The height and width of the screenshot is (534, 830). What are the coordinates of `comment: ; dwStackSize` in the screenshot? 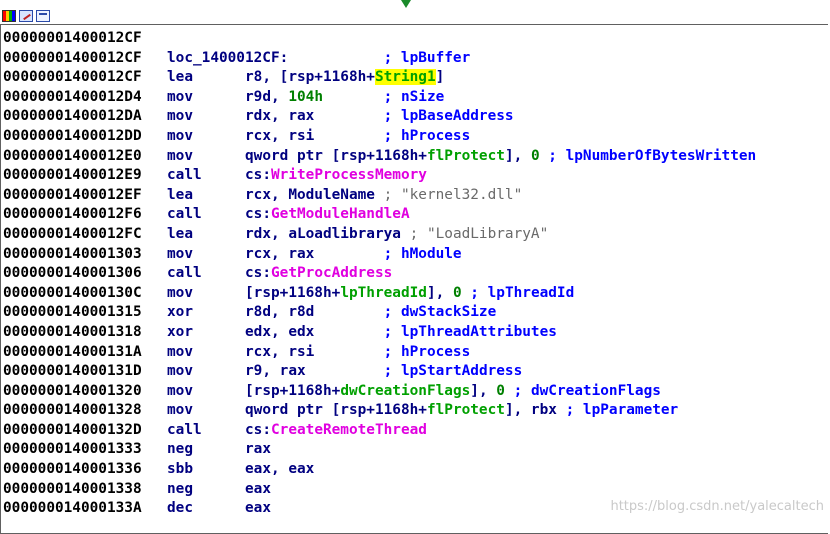 It's located at (440, 312).